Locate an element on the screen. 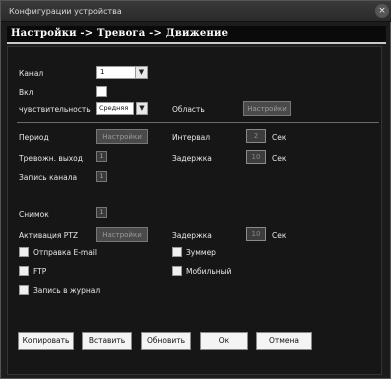  period-settings-button: Настройки is located at coordinates (122, 136).